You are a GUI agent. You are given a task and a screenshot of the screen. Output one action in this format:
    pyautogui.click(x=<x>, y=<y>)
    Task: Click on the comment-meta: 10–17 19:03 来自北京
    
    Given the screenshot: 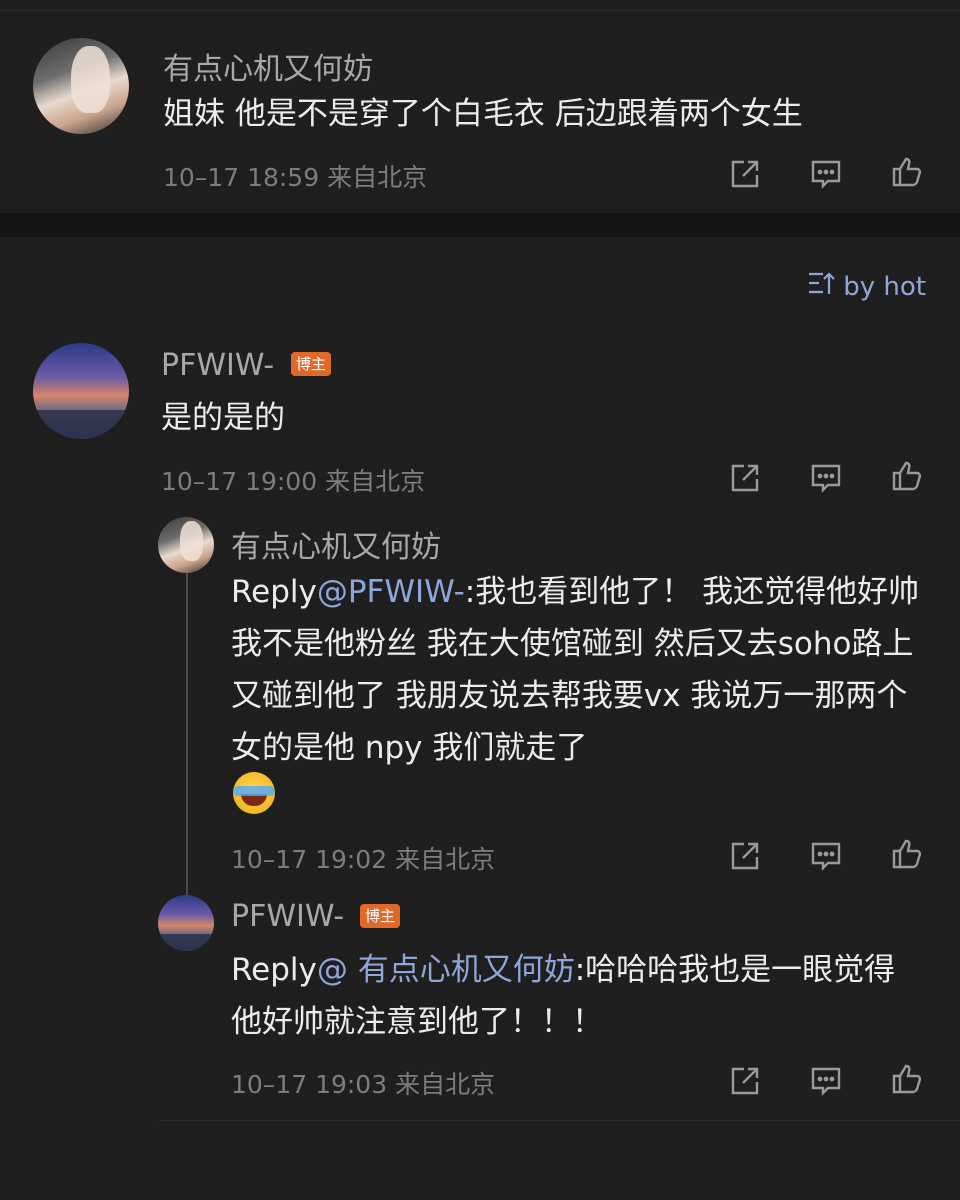 What is the action you would take?
    pyautogui.click(x=363, y=1084)
    